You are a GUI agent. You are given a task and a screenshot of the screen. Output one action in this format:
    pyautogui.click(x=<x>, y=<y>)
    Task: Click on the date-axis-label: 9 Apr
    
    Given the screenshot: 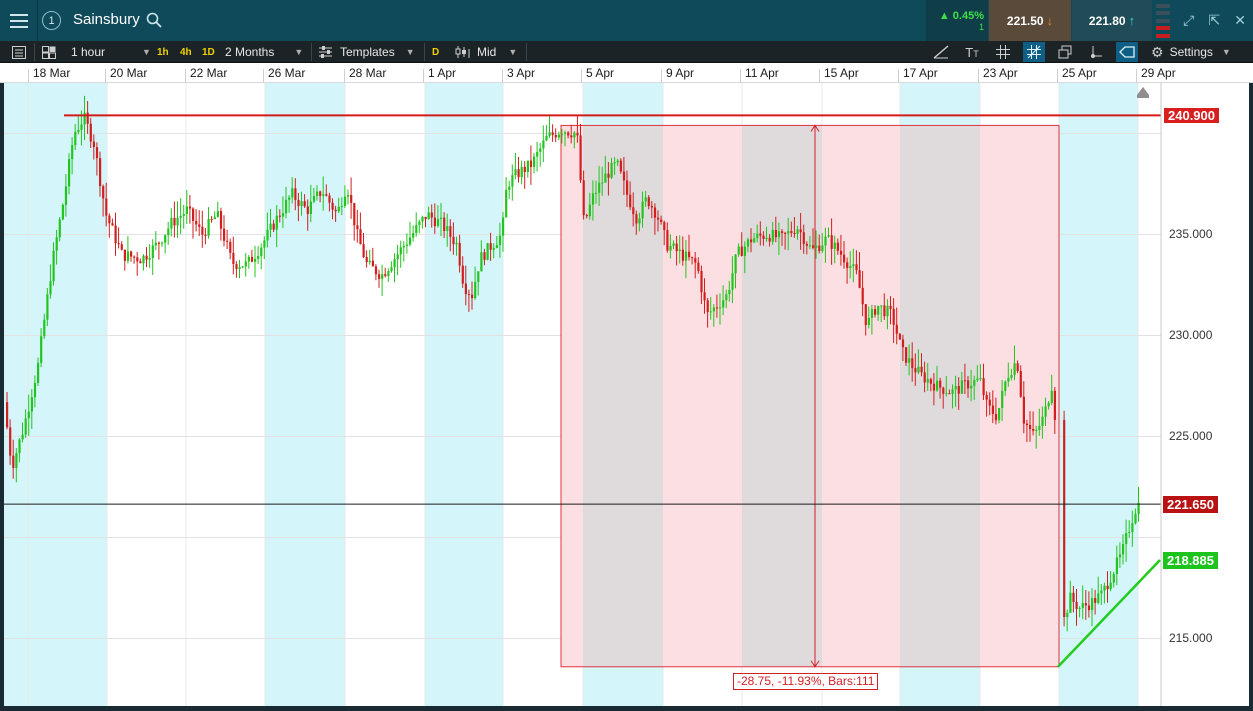 What is the action you would take?
    pyautogui.click(x=680, y=73)
    